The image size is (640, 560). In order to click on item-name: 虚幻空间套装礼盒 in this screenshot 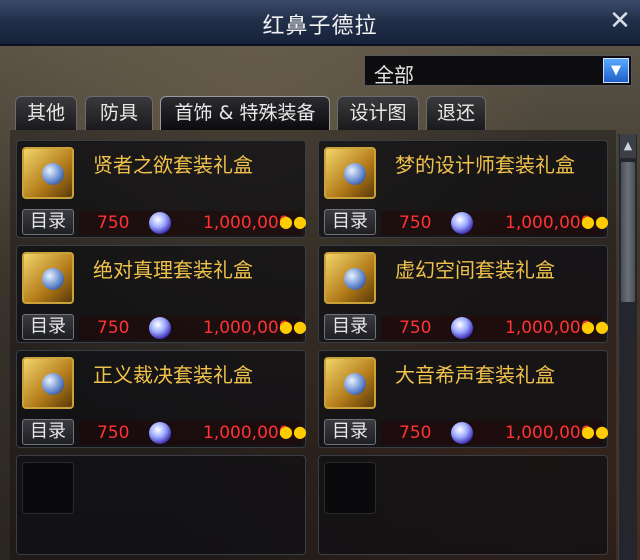, I will do `click(475, 270)`.